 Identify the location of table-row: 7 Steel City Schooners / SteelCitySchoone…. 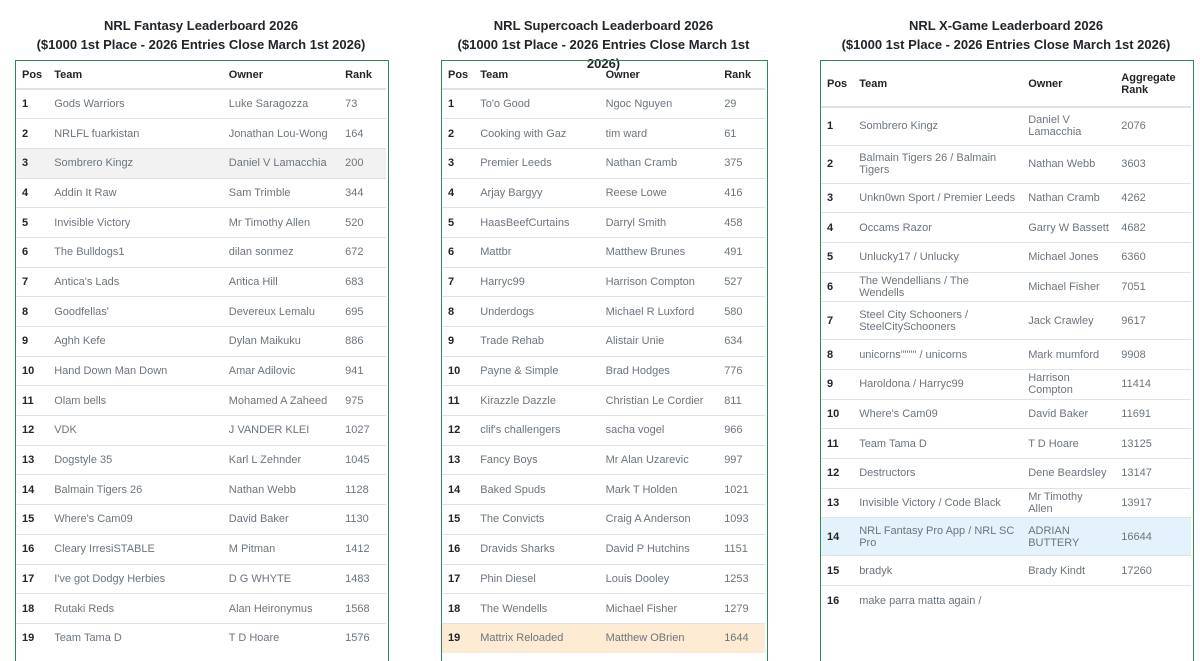
(1006, 320).